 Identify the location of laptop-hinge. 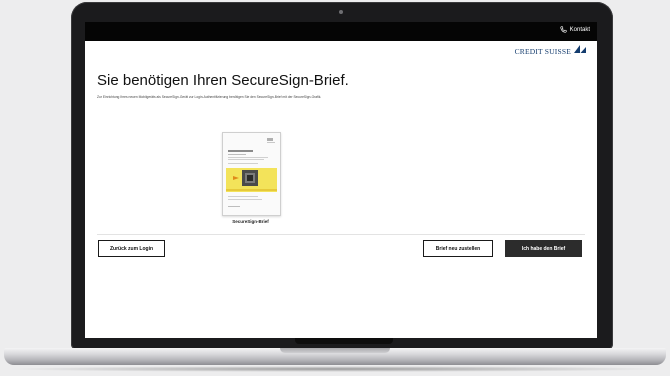
(344, 341).